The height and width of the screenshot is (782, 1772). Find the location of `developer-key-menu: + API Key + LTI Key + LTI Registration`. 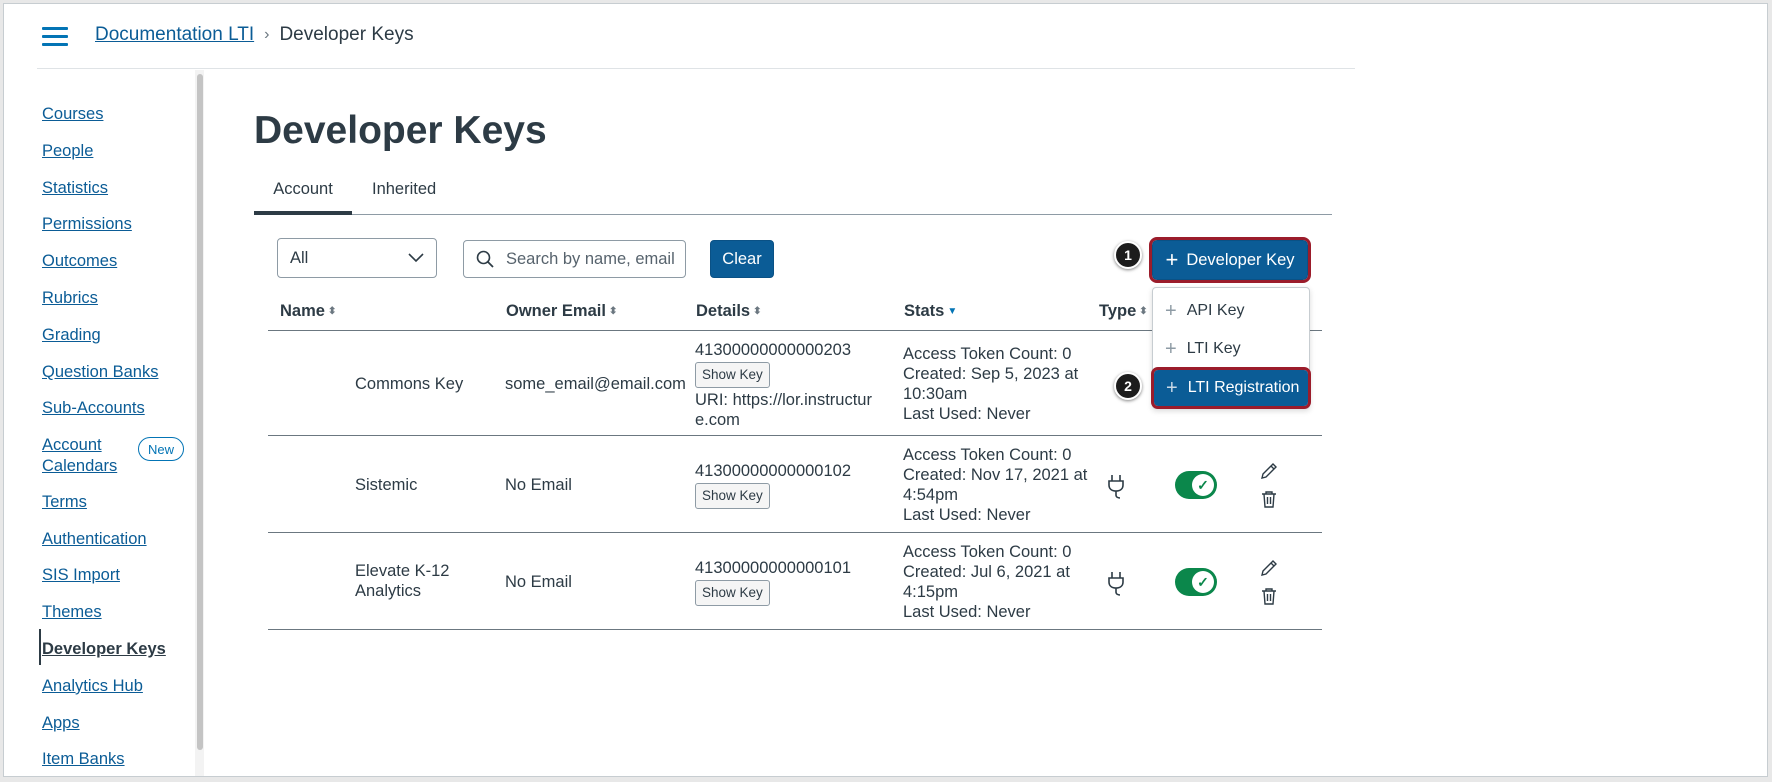

developer-key-menu: + API Key + LTI Key + LTI Registration is located at coordinates (1231, 348).